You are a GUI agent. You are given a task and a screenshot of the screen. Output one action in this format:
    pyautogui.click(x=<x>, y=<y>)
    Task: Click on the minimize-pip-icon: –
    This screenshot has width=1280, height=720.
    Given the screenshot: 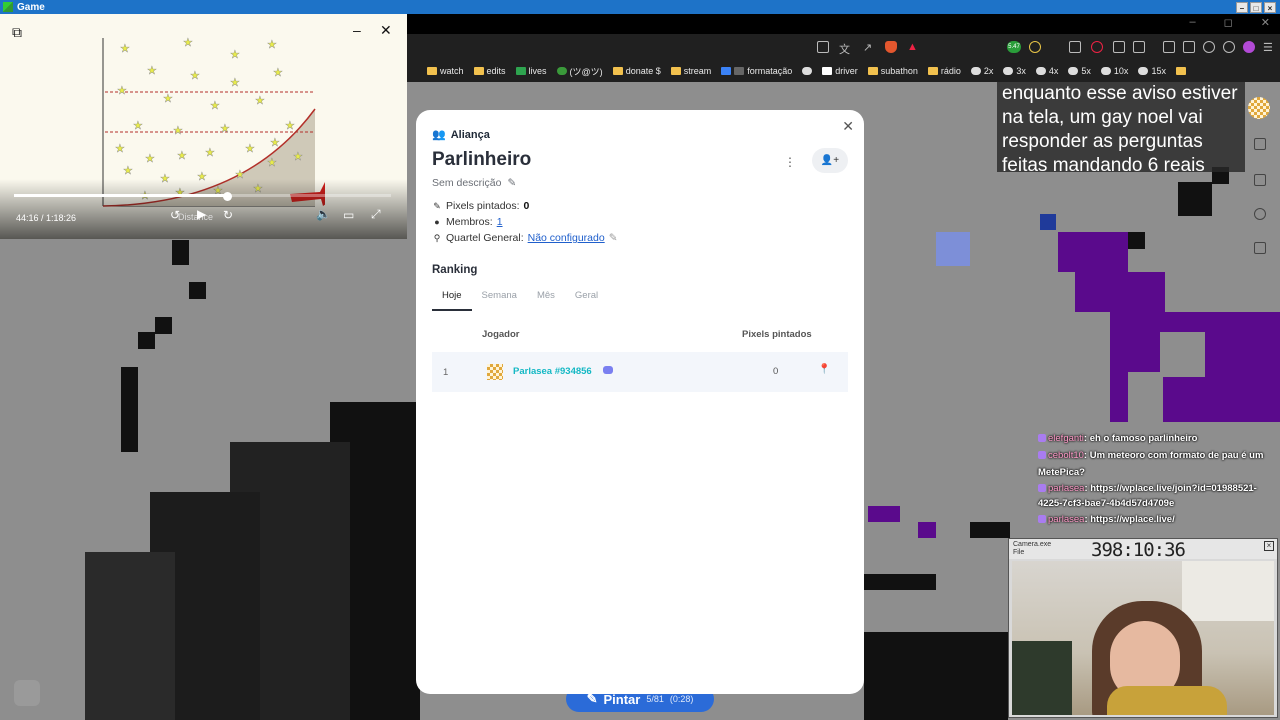 What is the action you would take?
    pyautogui.click(x=357, y=30)
    